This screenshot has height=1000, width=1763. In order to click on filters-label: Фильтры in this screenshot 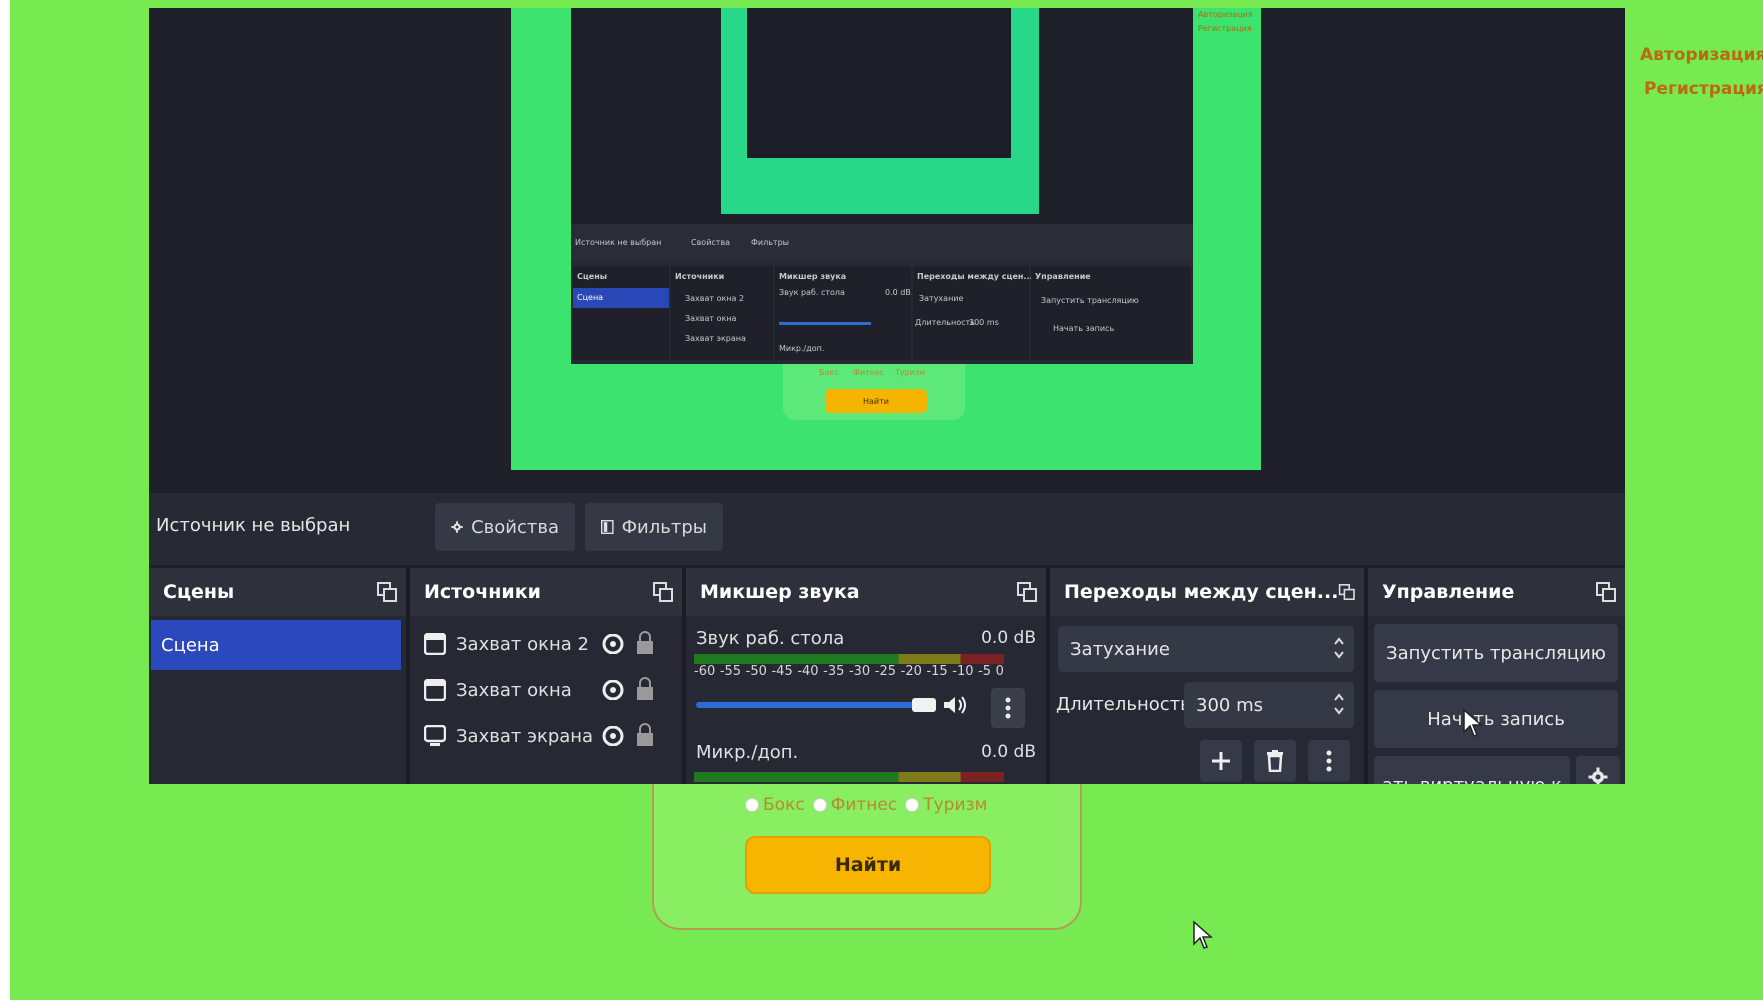, I will do `click(664, 527)`.